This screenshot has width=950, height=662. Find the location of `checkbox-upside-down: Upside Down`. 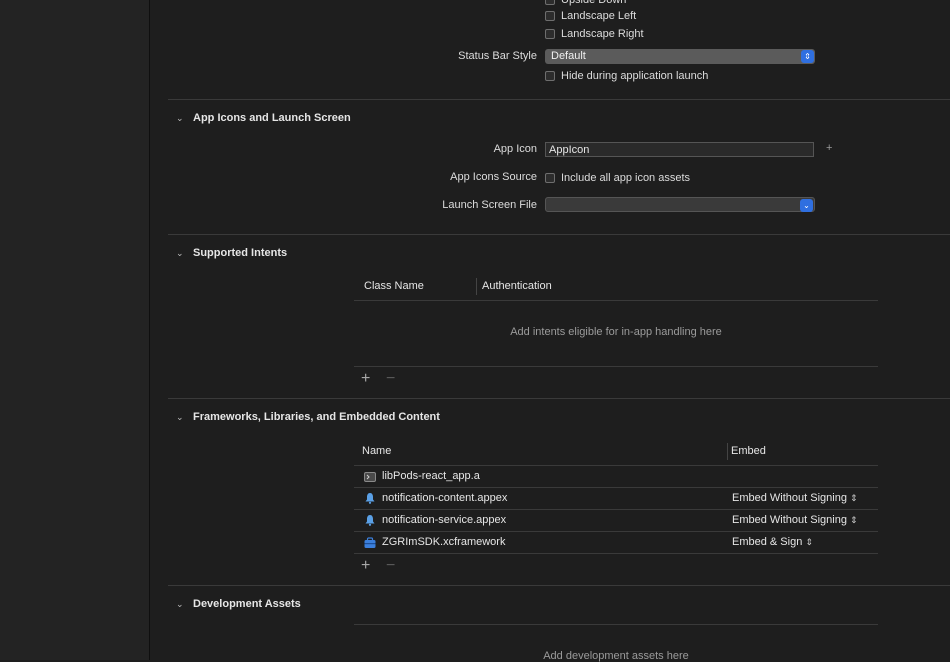

checkbox-upside-down: Upside Down is located at coordinates (695, 4).